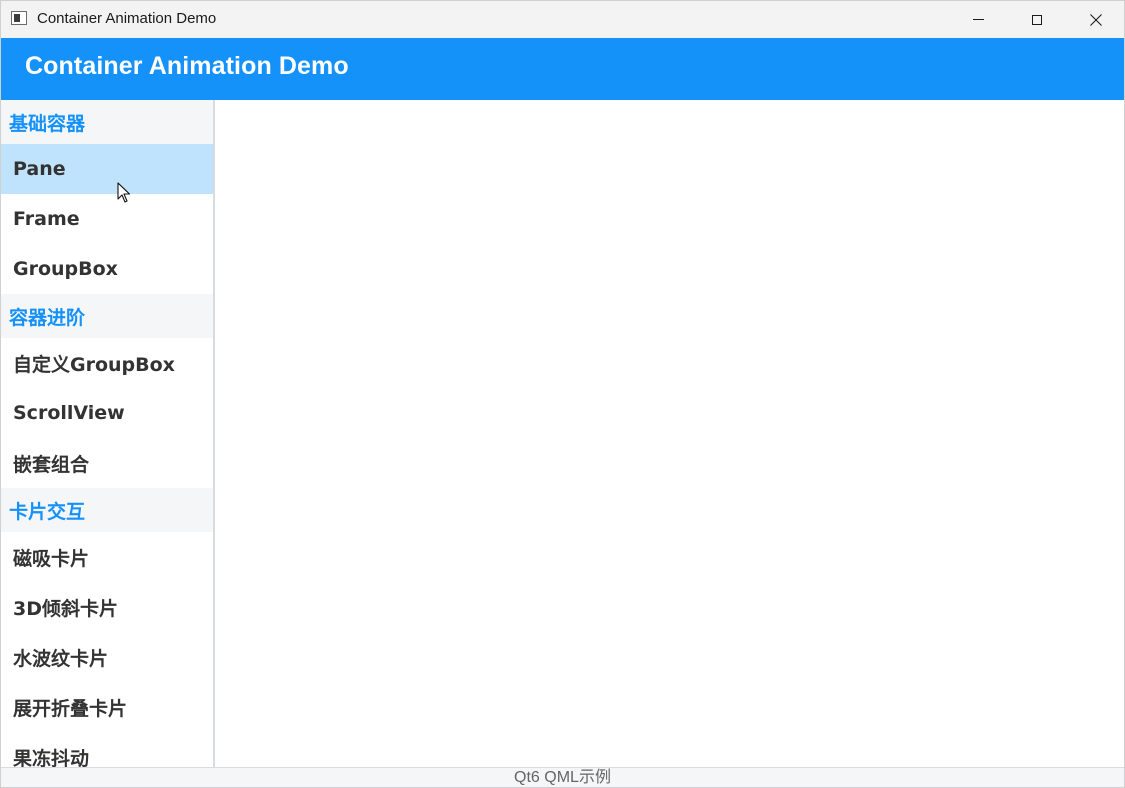 This screenshot has height=788, width=1125. I want to click on sidebar-item-3d-tilt-card: 3D倾斜卡片, so click(107, 607).